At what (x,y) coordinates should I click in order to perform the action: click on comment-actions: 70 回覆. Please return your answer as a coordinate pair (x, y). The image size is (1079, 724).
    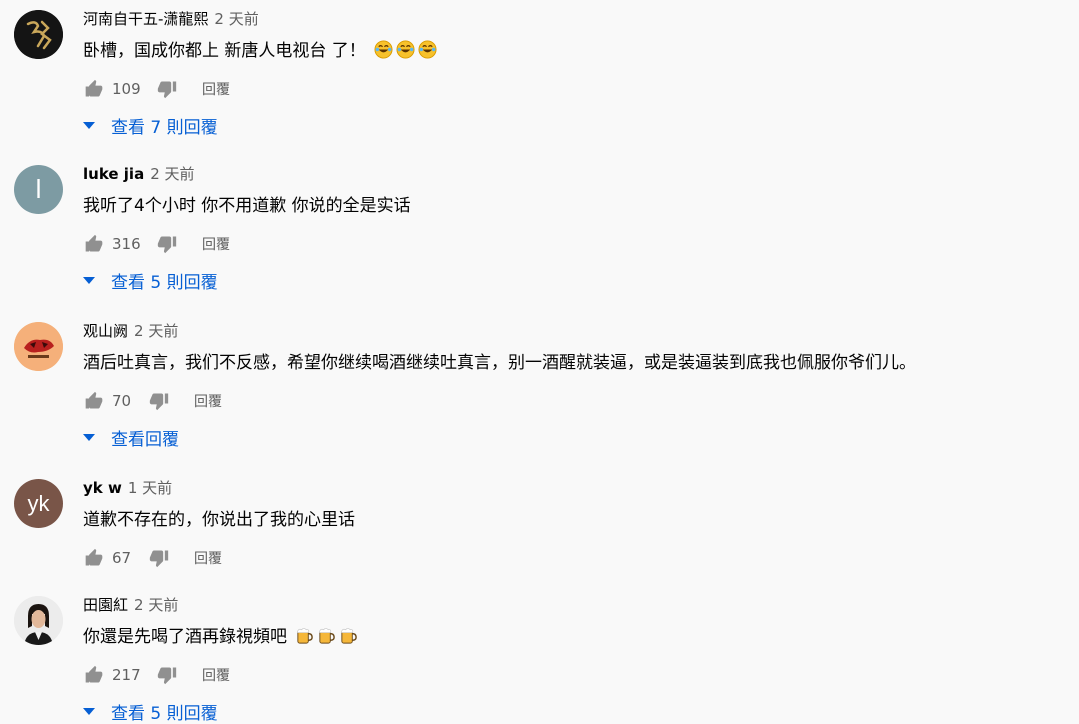
    Looking at the image, I should click on (152, 401).